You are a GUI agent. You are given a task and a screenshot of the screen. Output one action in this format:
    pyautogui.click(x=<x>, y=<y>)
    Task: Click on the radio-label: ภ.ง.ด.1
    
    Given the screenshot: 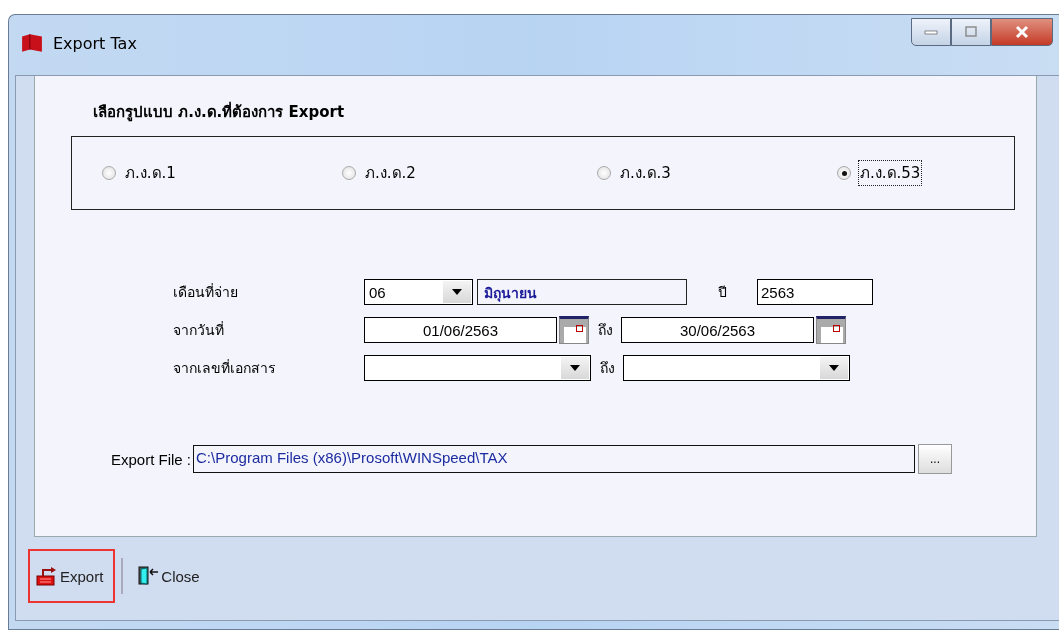 What is the action you would take?
    pyautogui.click(x=150, y=173)
    